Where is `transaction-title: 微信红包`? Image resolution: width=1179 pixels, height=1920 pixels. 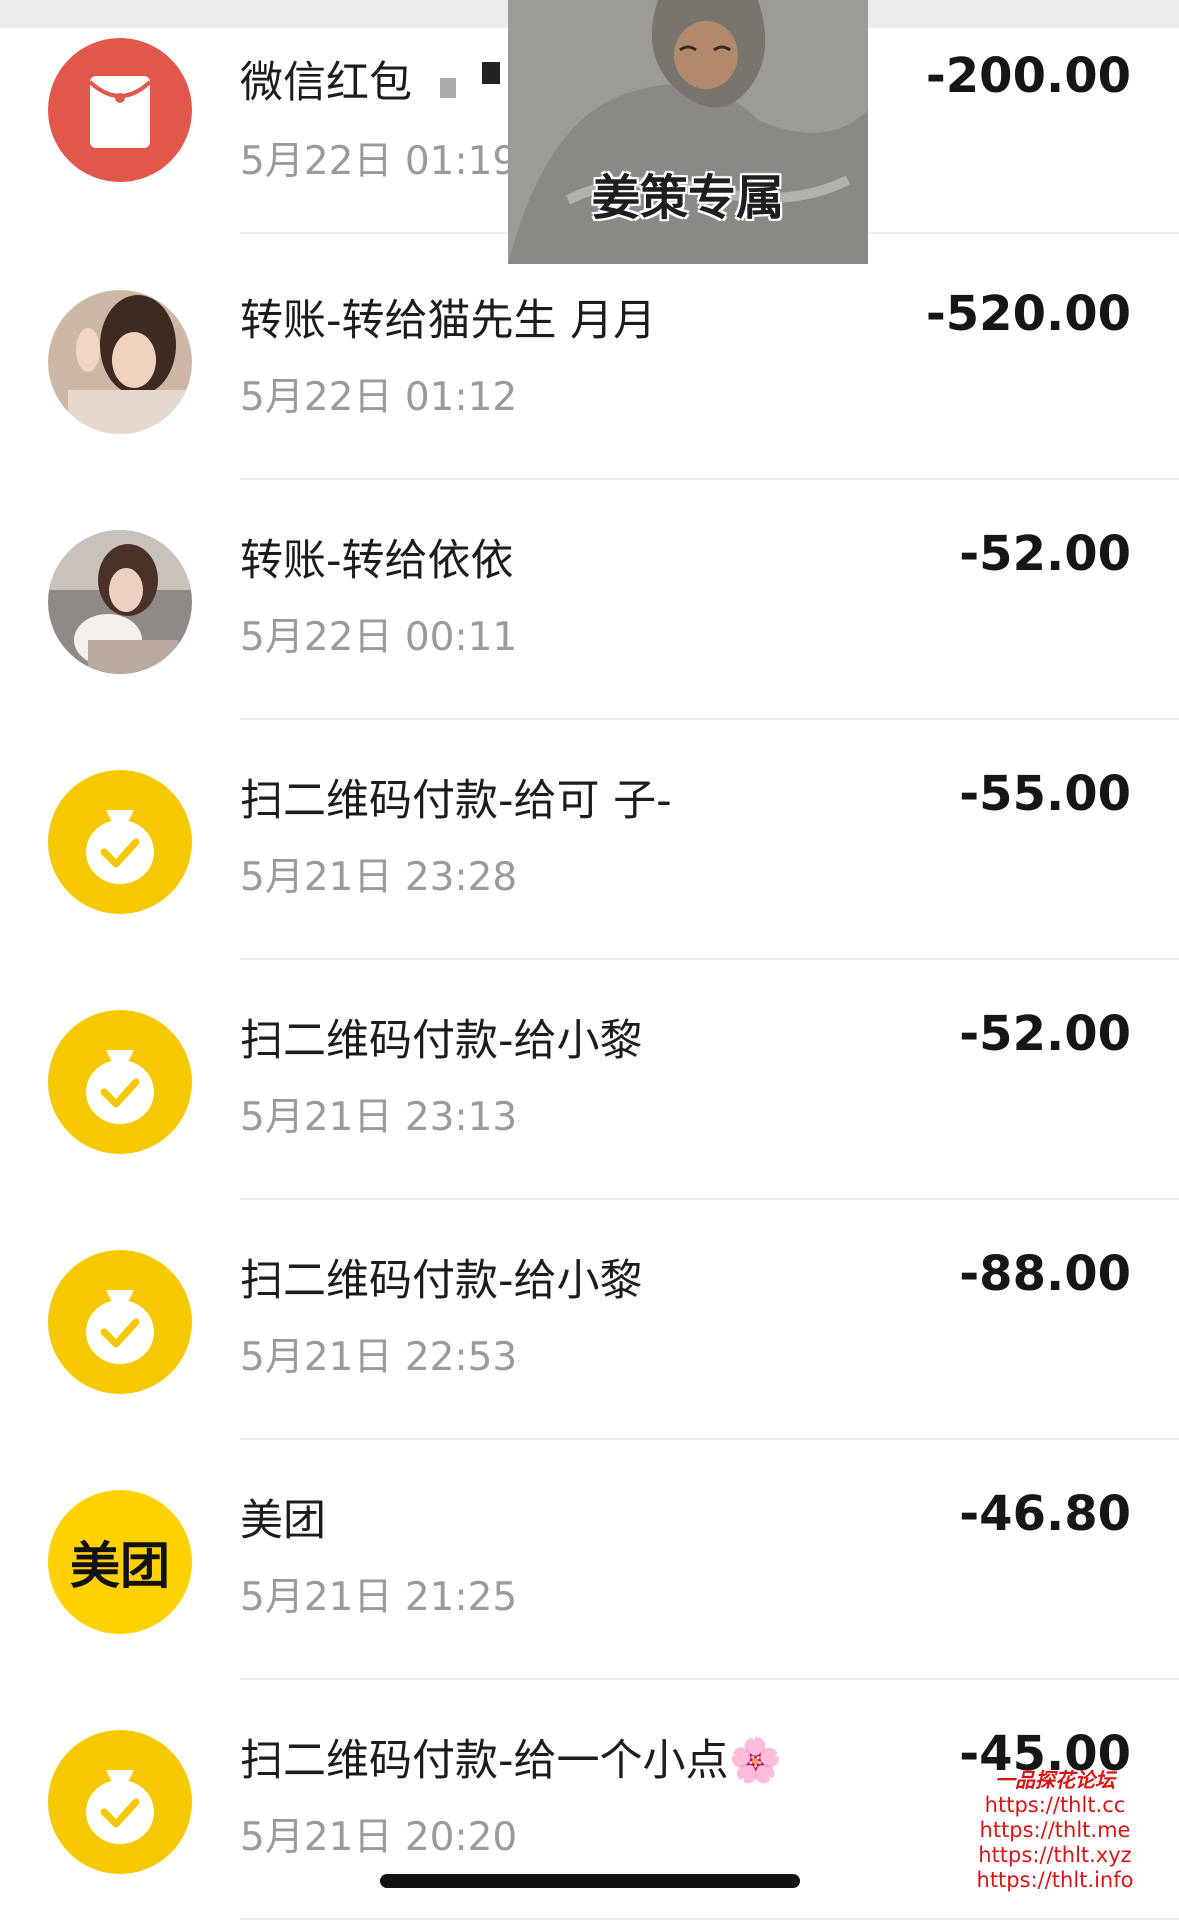
transaction-title: 微信红包 is located at coordinates (326, 83).